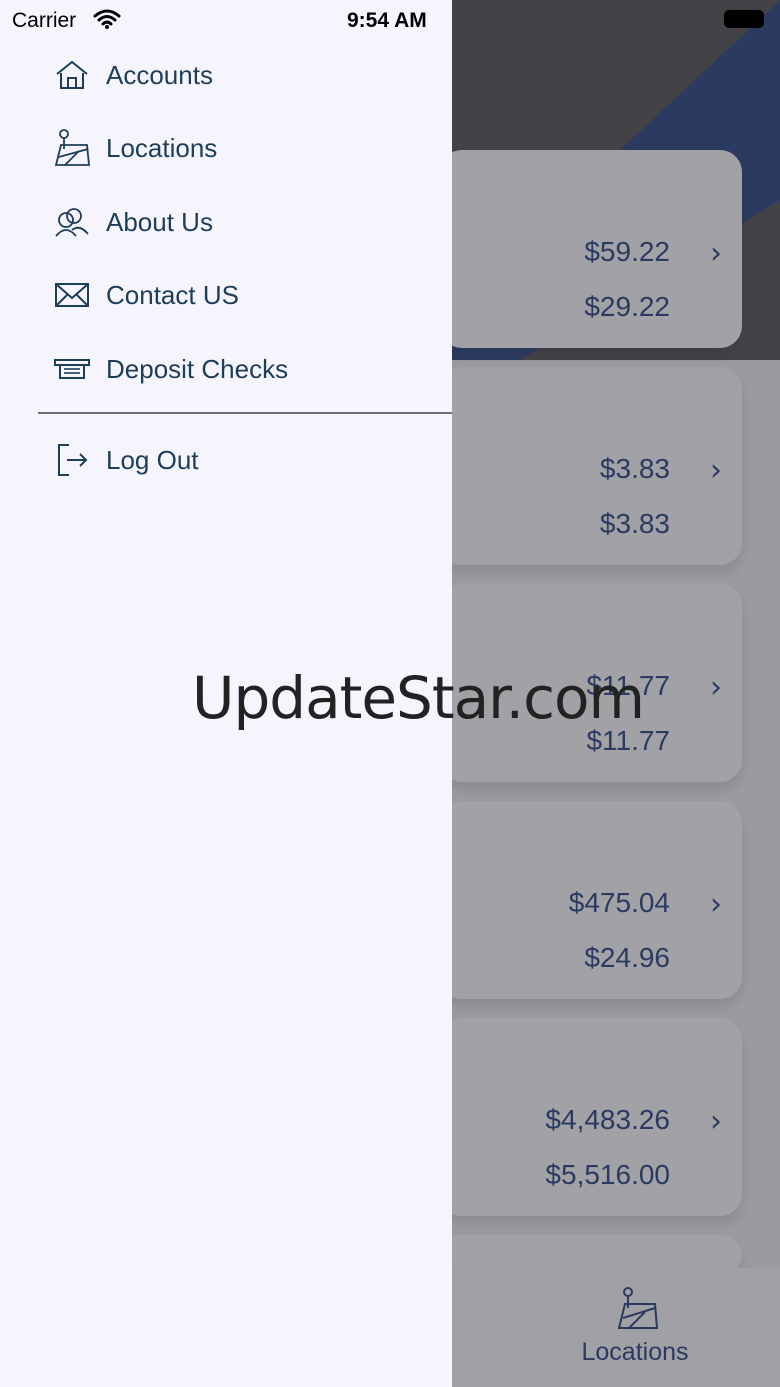  I want to click on envelope-icon, so click(72, 295).